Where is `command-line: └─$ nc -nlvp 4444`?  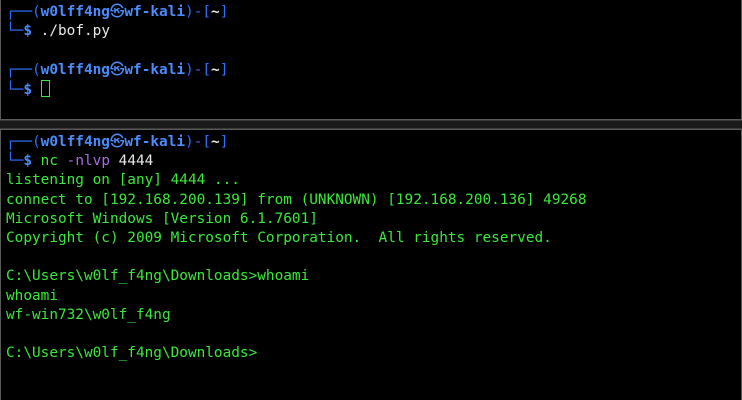
command-line: └─$ nc -nlvp 4444 is located at coordinates (373, 161).